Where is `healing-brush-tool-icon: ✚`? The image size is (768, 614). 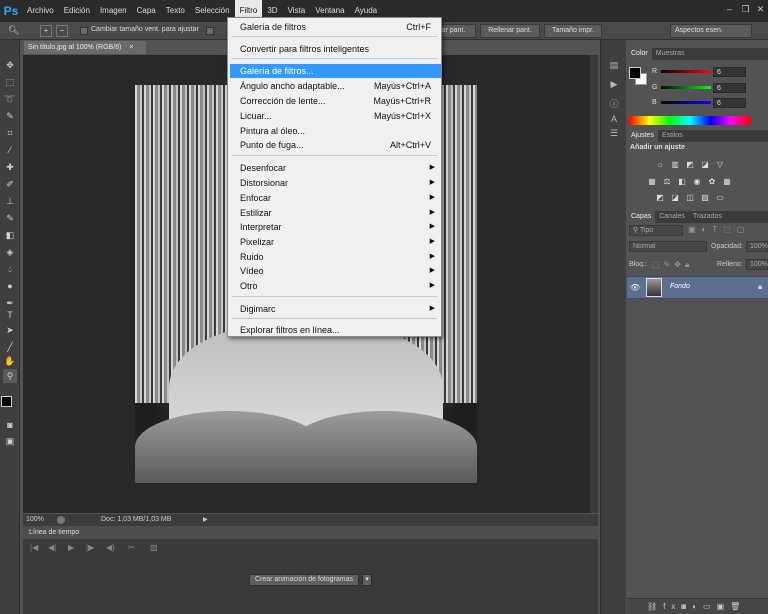
healing-brush-tool-icon: ✚ is located at coordinates (10, 167).